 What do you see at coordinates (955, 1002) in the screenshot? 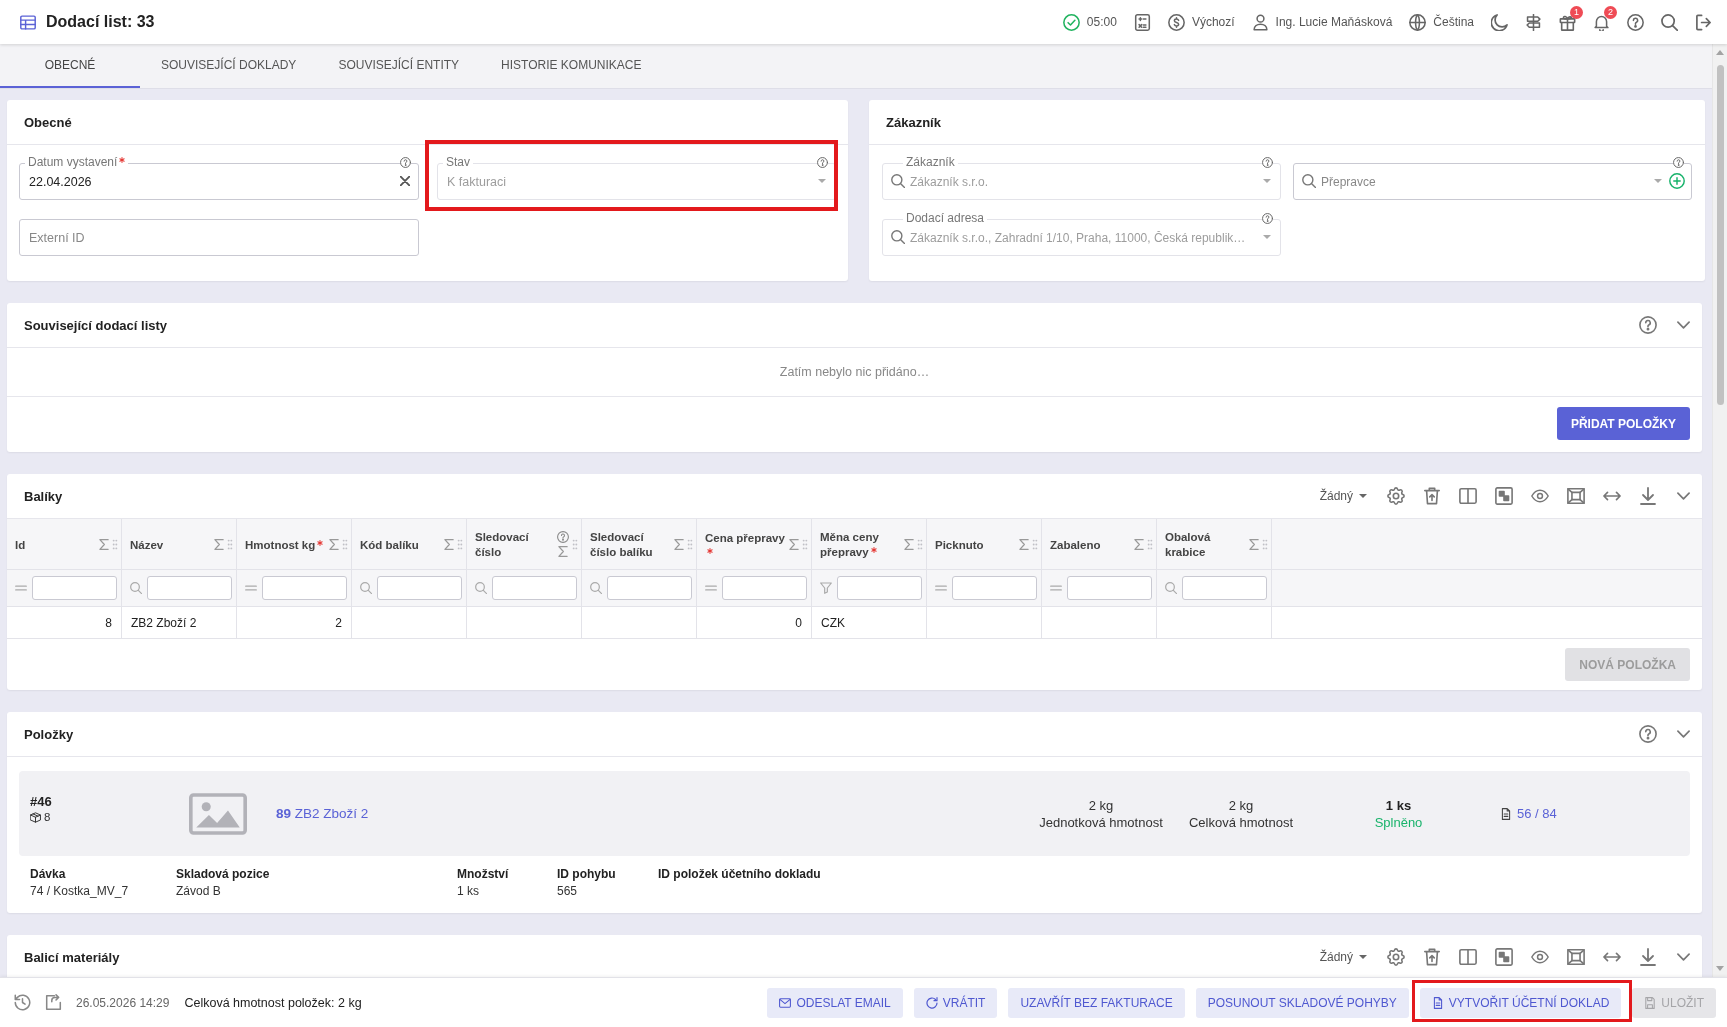
I see `return-button: VRÁTIT` at bounding box center [955, 1002].